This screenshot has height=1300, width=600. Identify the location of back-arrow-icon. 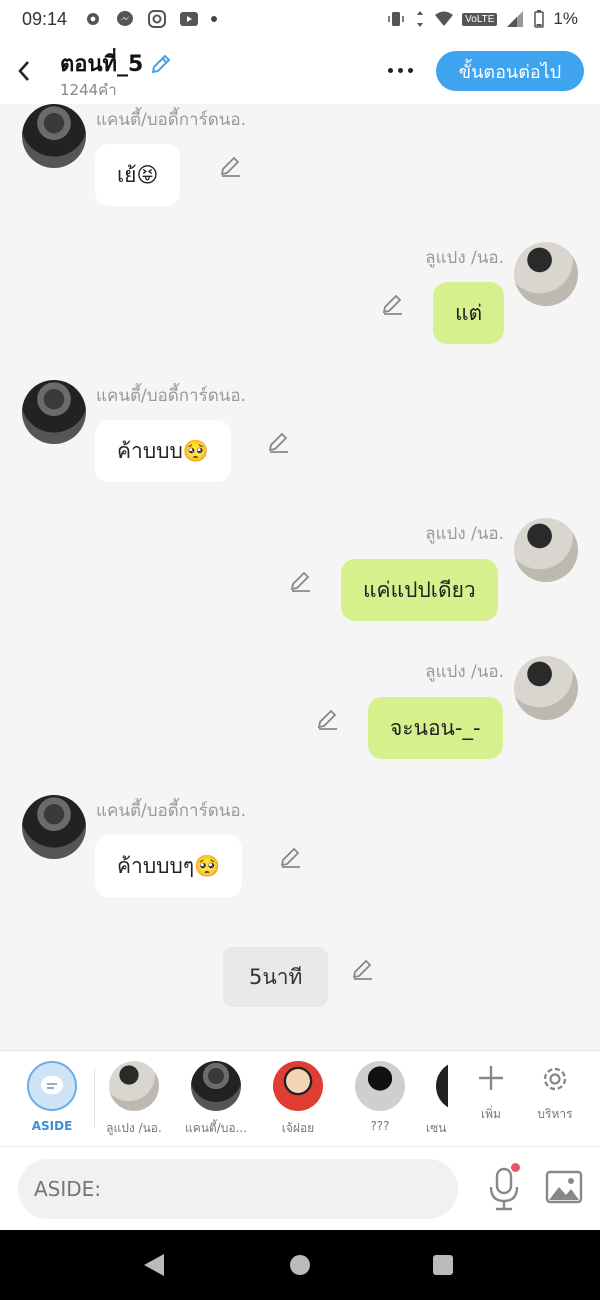
(23, 71).